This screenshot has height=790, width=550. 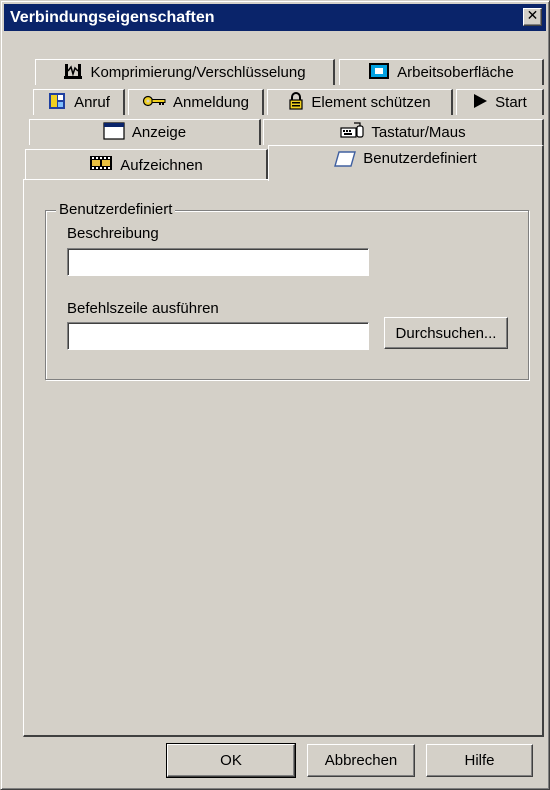 I want to click on tab-label: Anruf, so click(x=92, y=102).